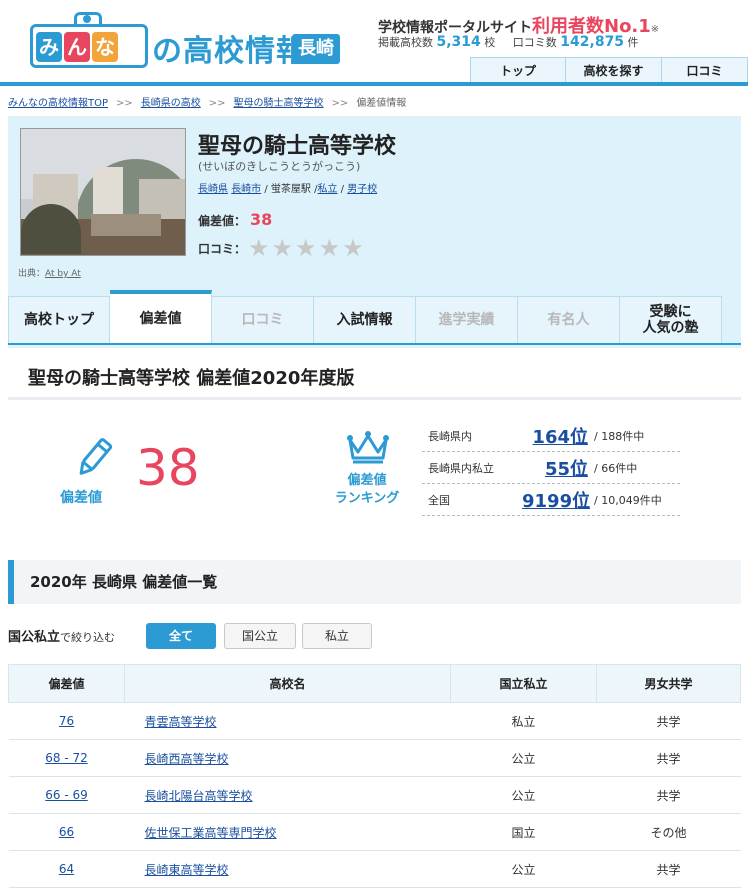 This screenshot has width=748, height=888. I want to click on logo-char: ん, so click(77, 47).